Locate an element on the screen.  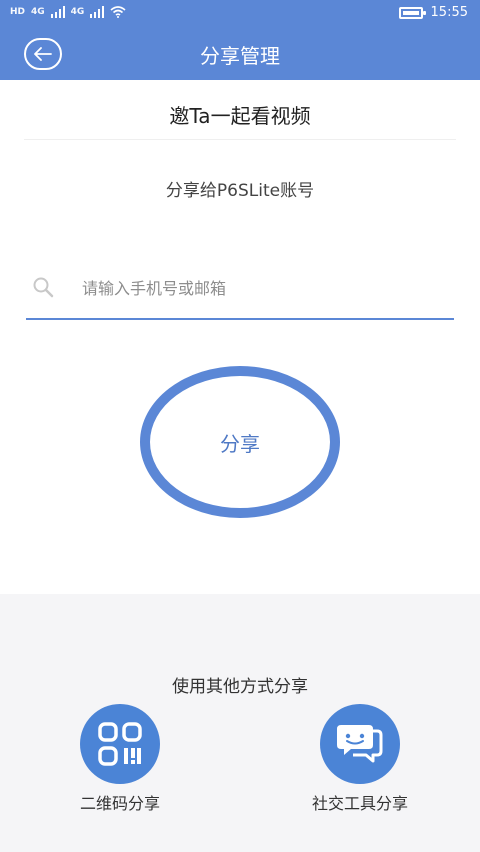
qr-code-share-label: 二维码分享 is located at coordinates (119, 803).